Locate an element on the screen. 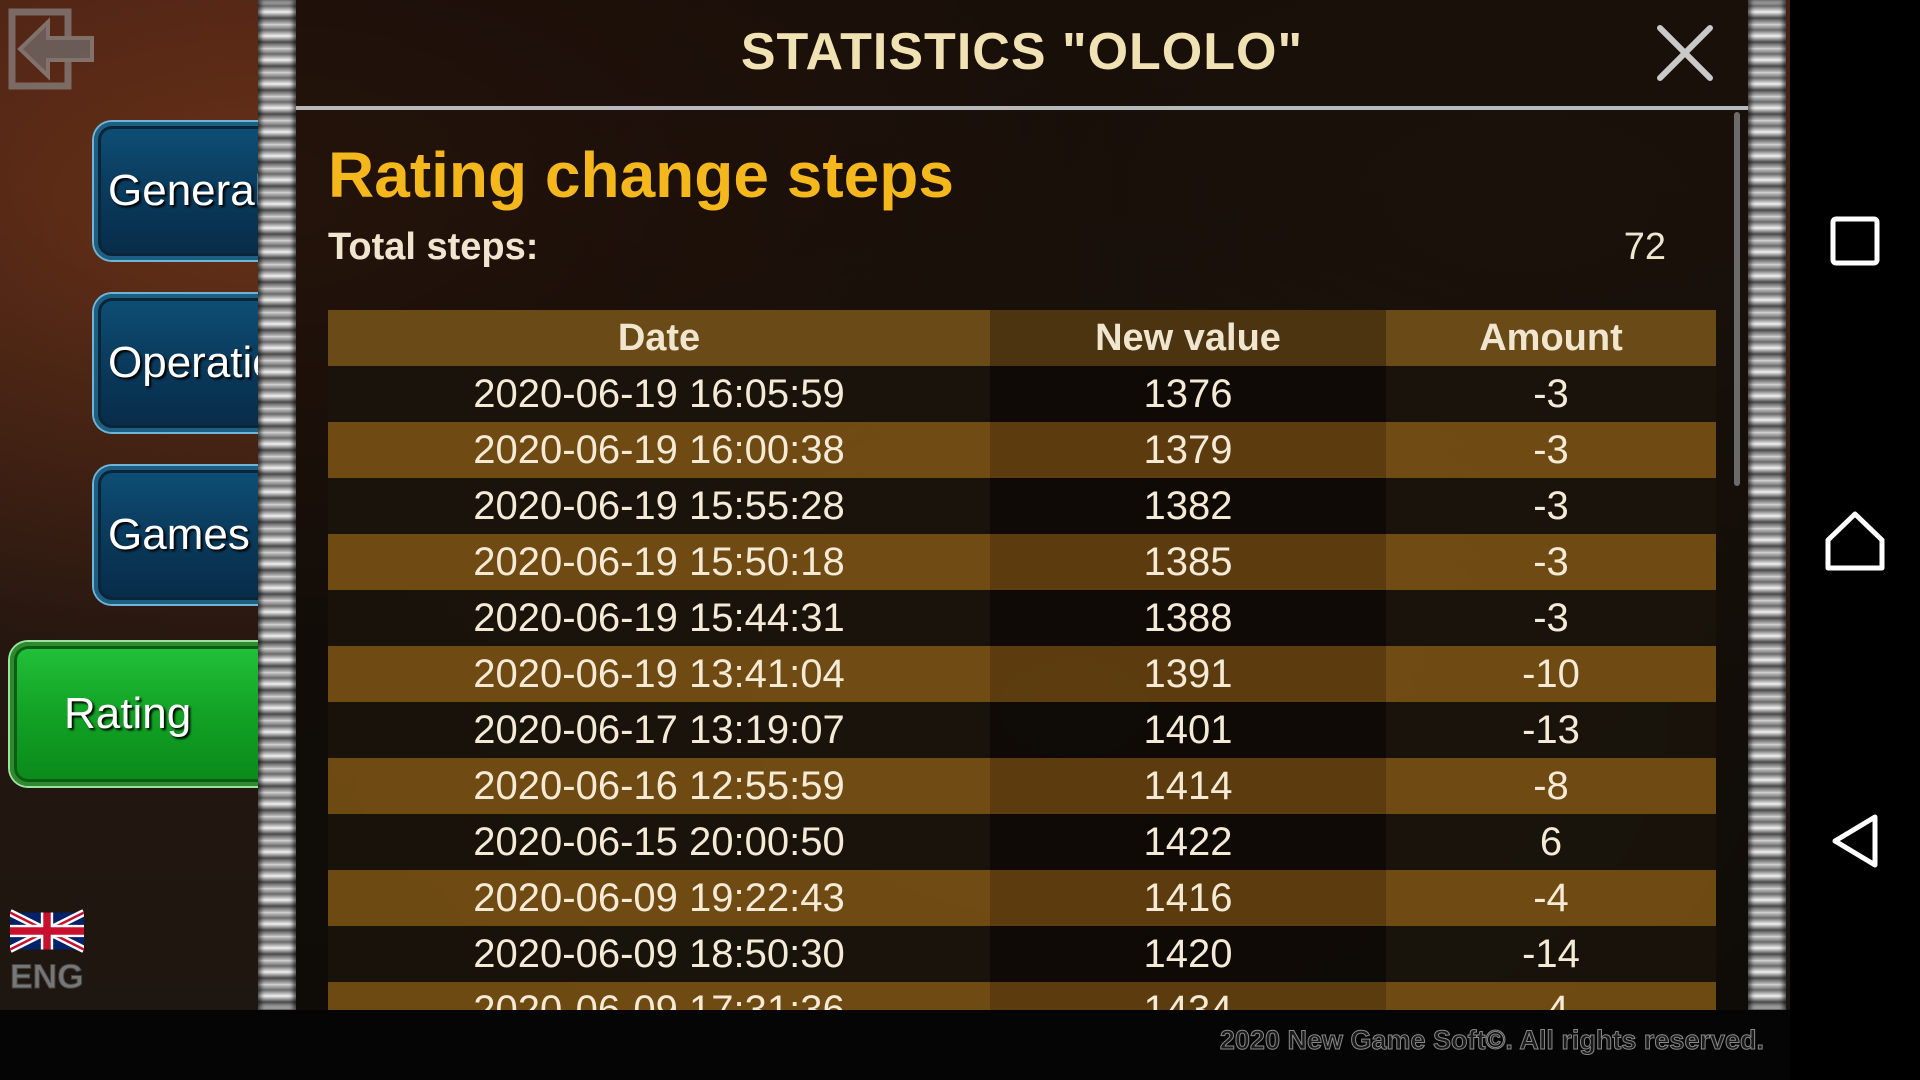 The image size is (1920, 1080). cell-new-value: 1376 is located at coordinates (1188, 394).